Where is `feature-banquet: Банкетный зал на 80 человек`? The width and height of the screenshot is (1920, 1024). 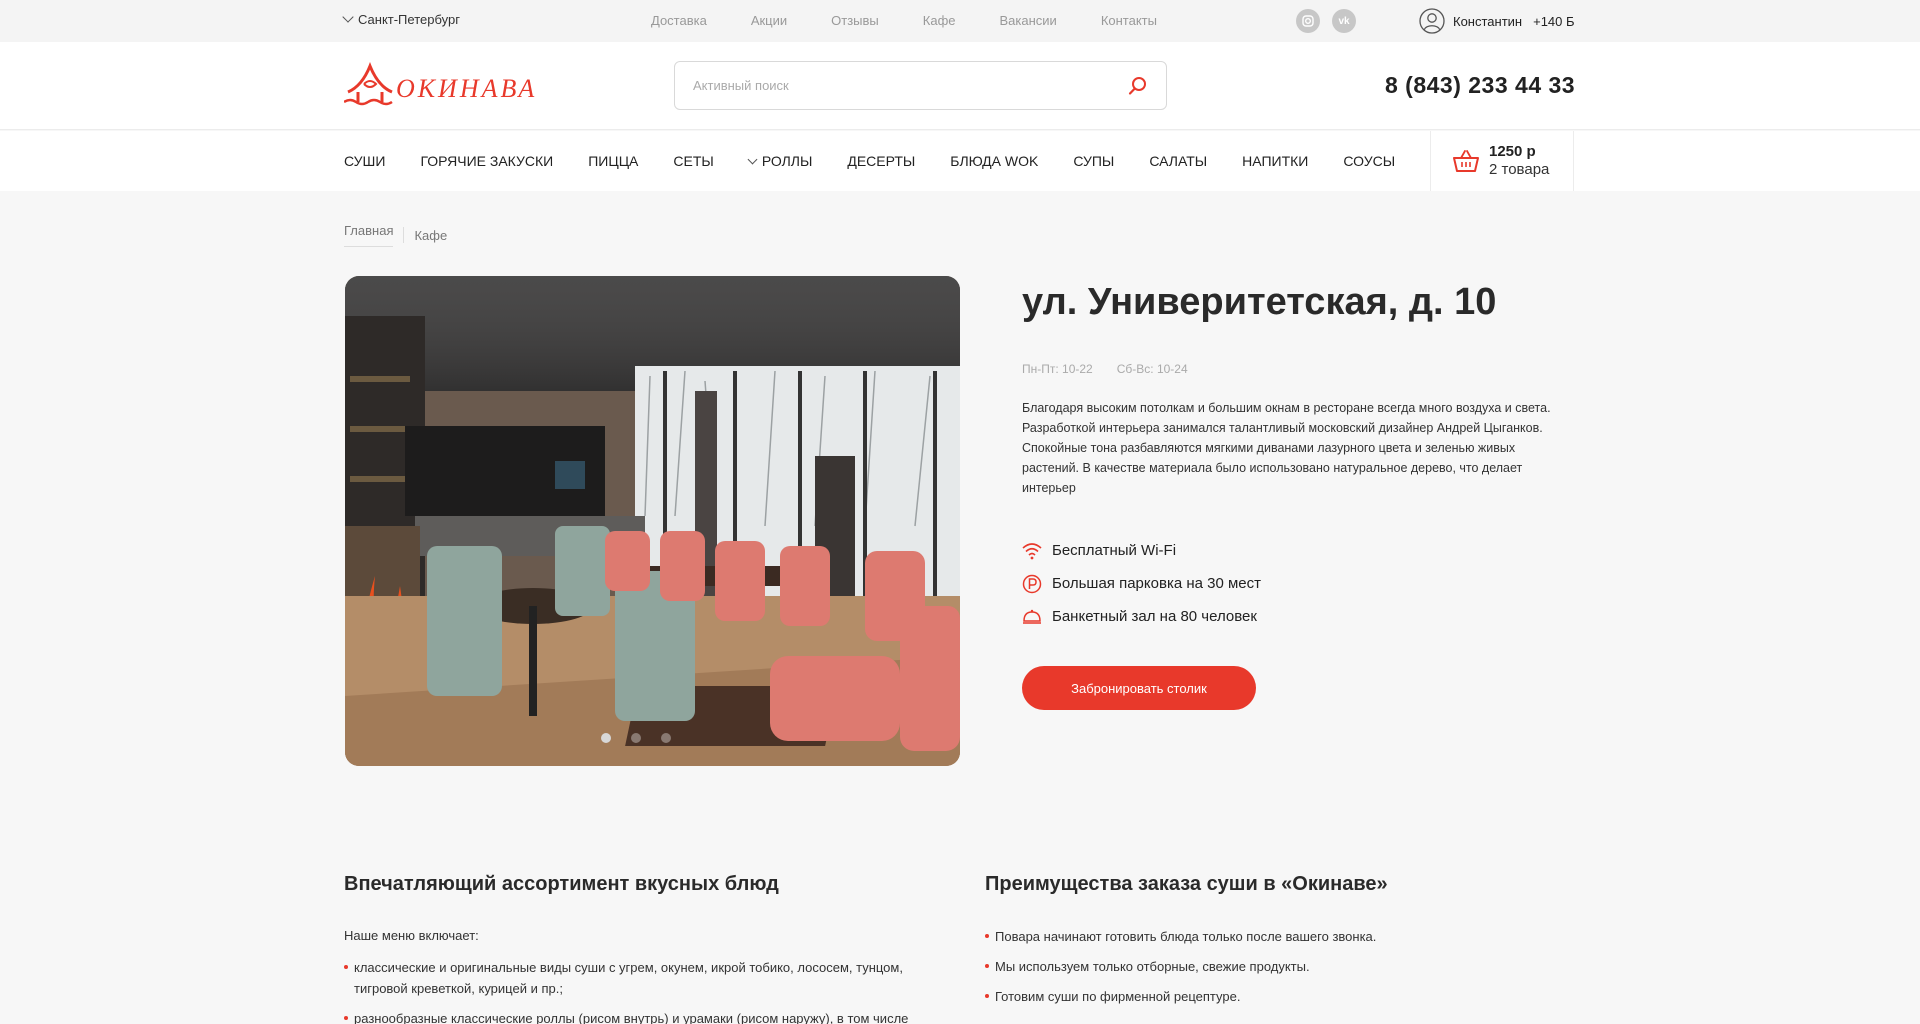
feature-banquet: Банкетный зал на 80 человек is located at coordinates (1141, 616).